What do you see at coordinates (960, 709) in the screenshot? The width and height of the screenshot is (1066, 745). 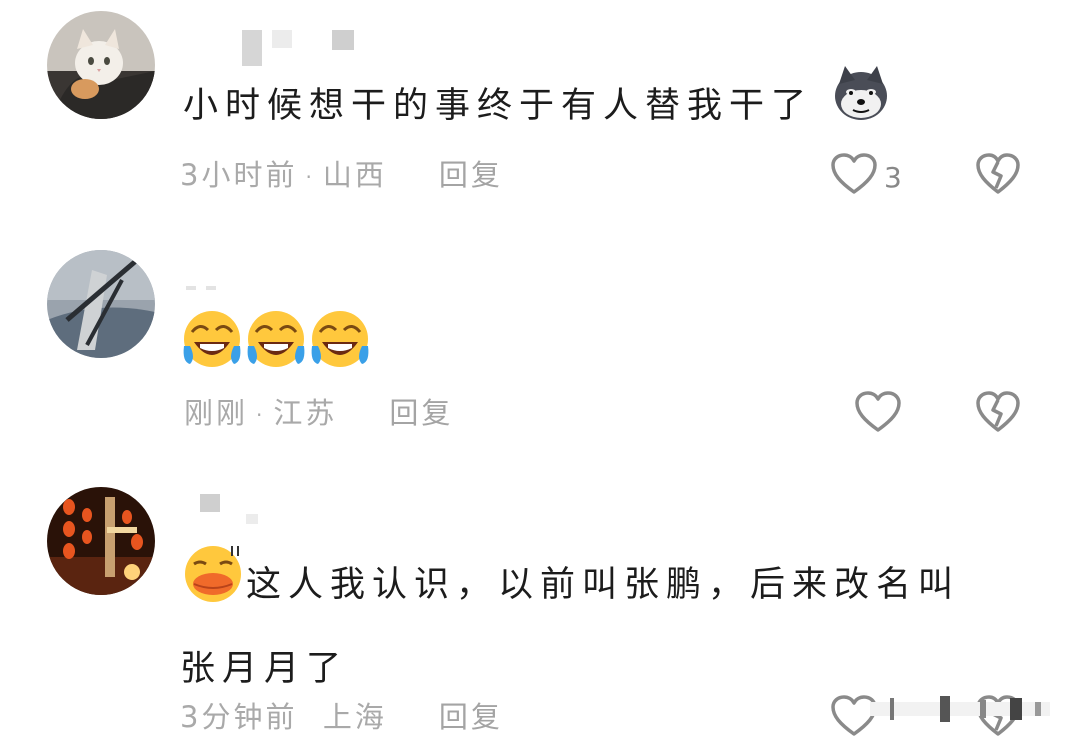 I see `watermark-overlay` at bounding box center [960, 709].